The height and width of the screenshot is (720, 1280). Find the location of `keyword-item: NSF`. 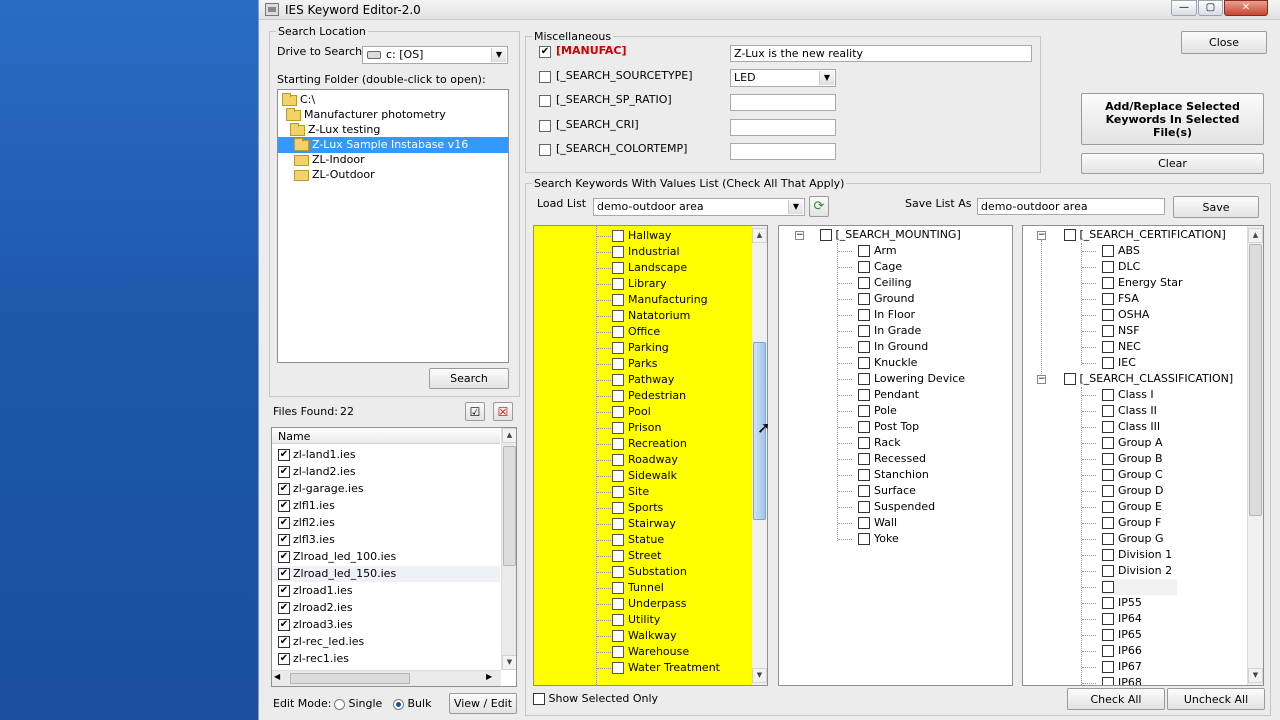

keyword-item: NSF is located at coordinates (1121, 331).